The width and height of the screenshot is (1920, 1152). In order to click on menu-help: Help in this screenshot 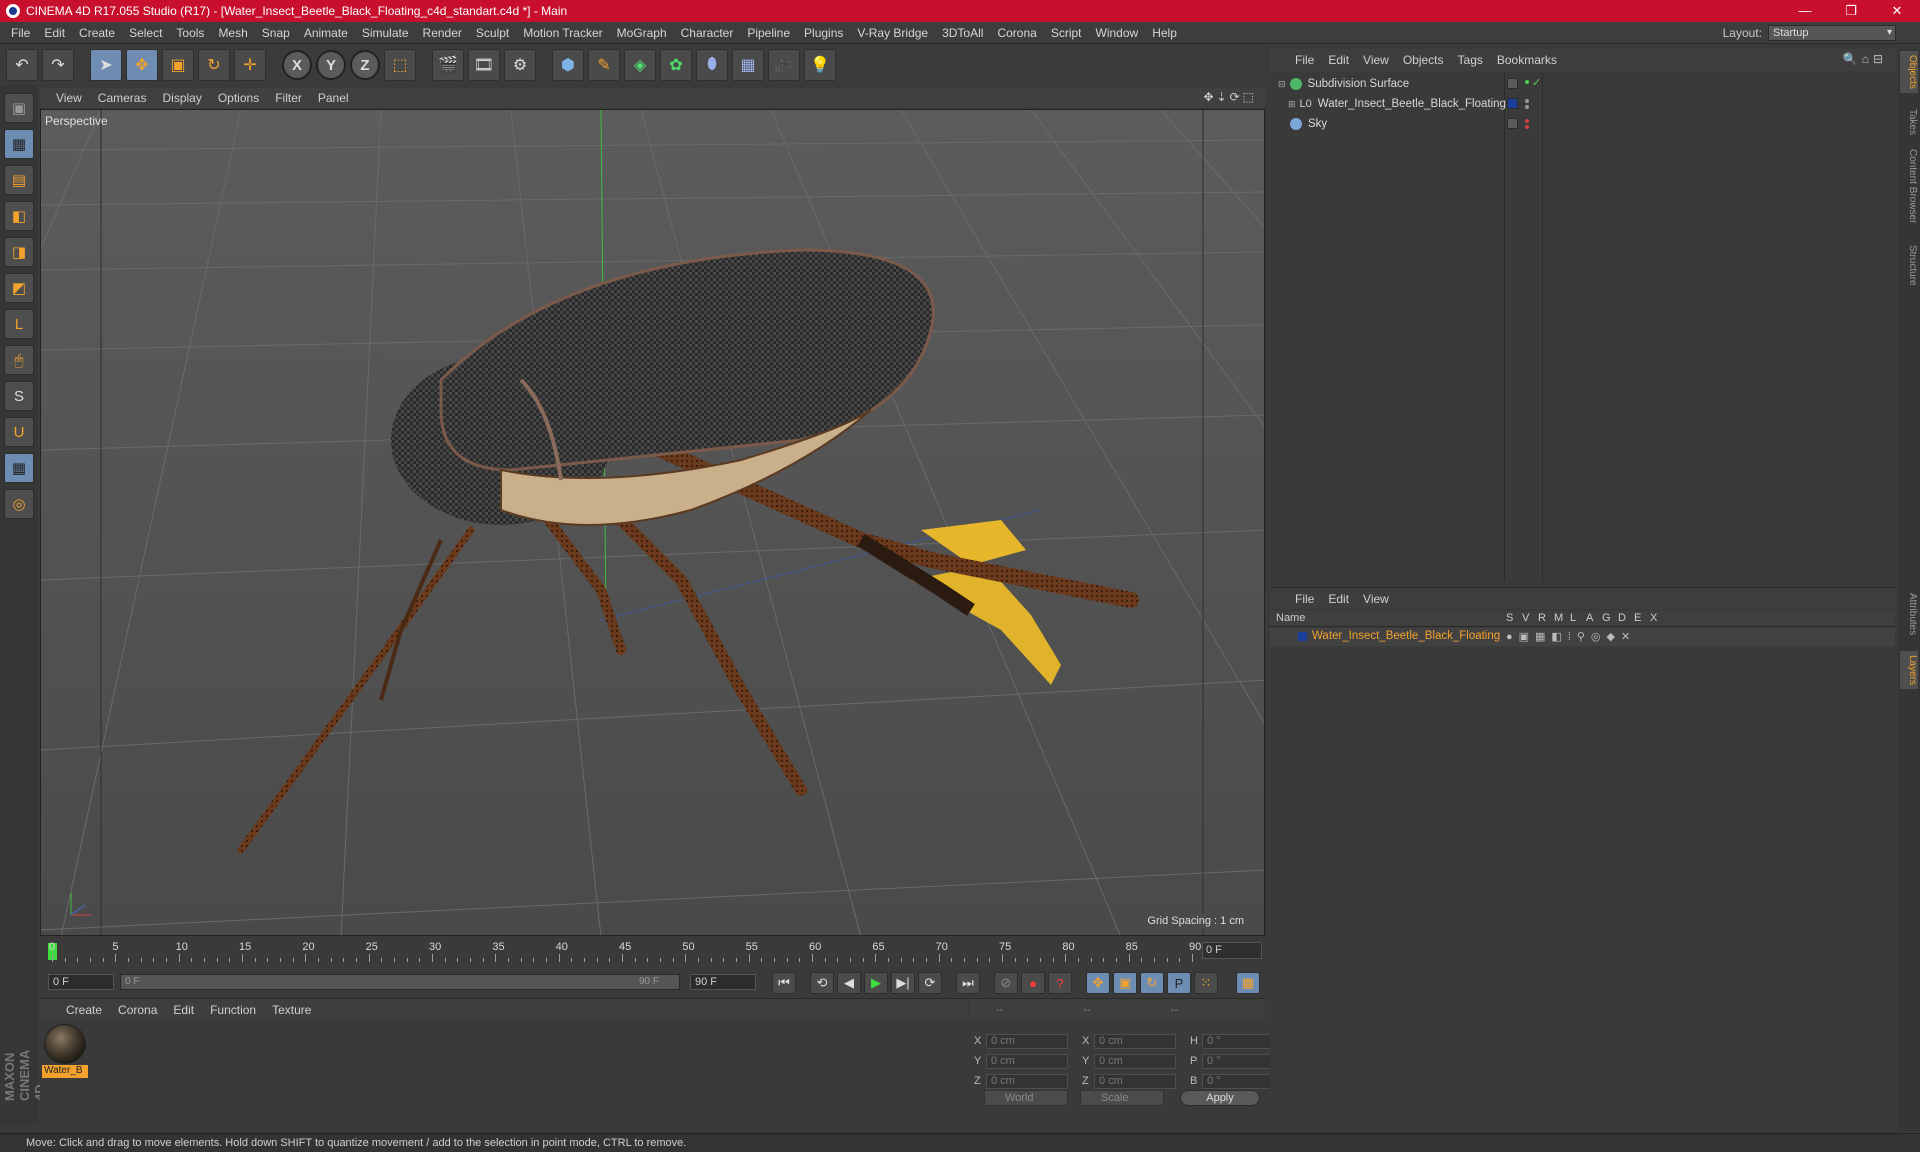, I will do `click(1164, 33)`.